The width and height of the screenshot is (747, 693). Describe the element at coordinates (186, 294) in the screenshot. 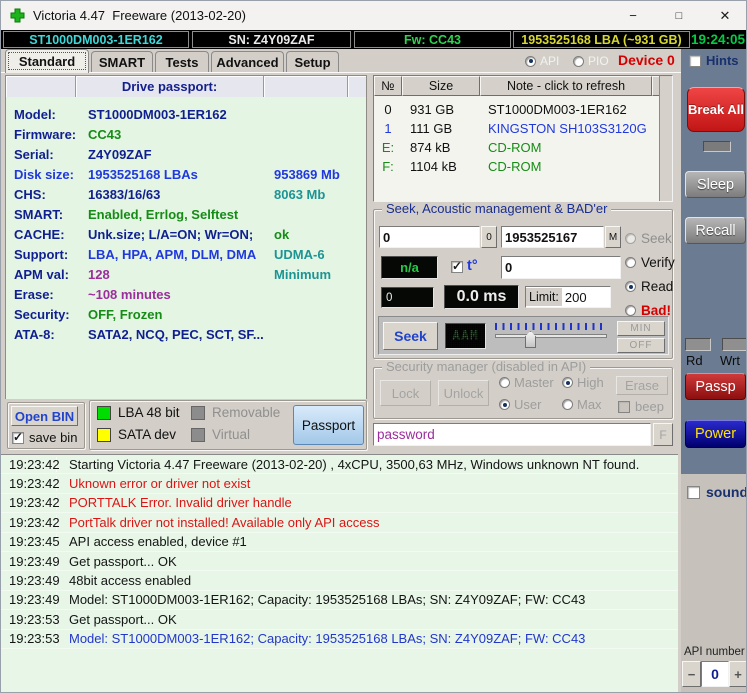

I see `passport-row-erase: Erase: ~108 minutes` at that location.